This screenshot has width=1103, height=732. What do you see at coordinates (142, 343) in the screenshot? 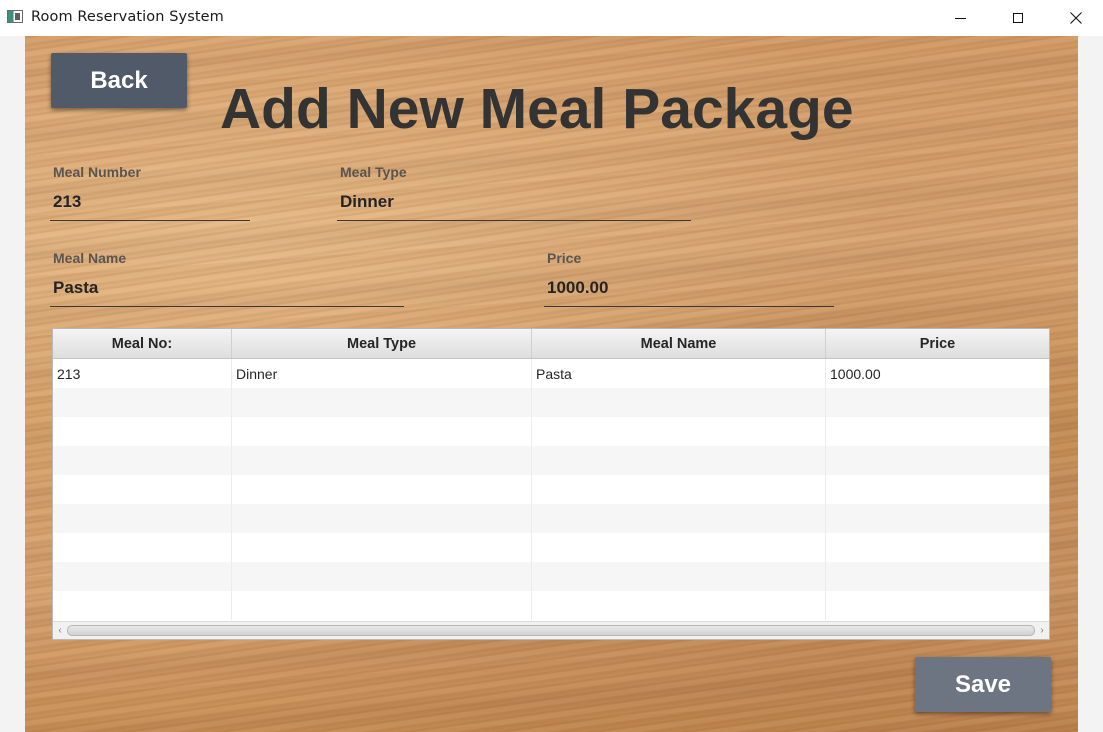
I see `column-header-meal-no: Meal No:` at bounding box center [142, 343].